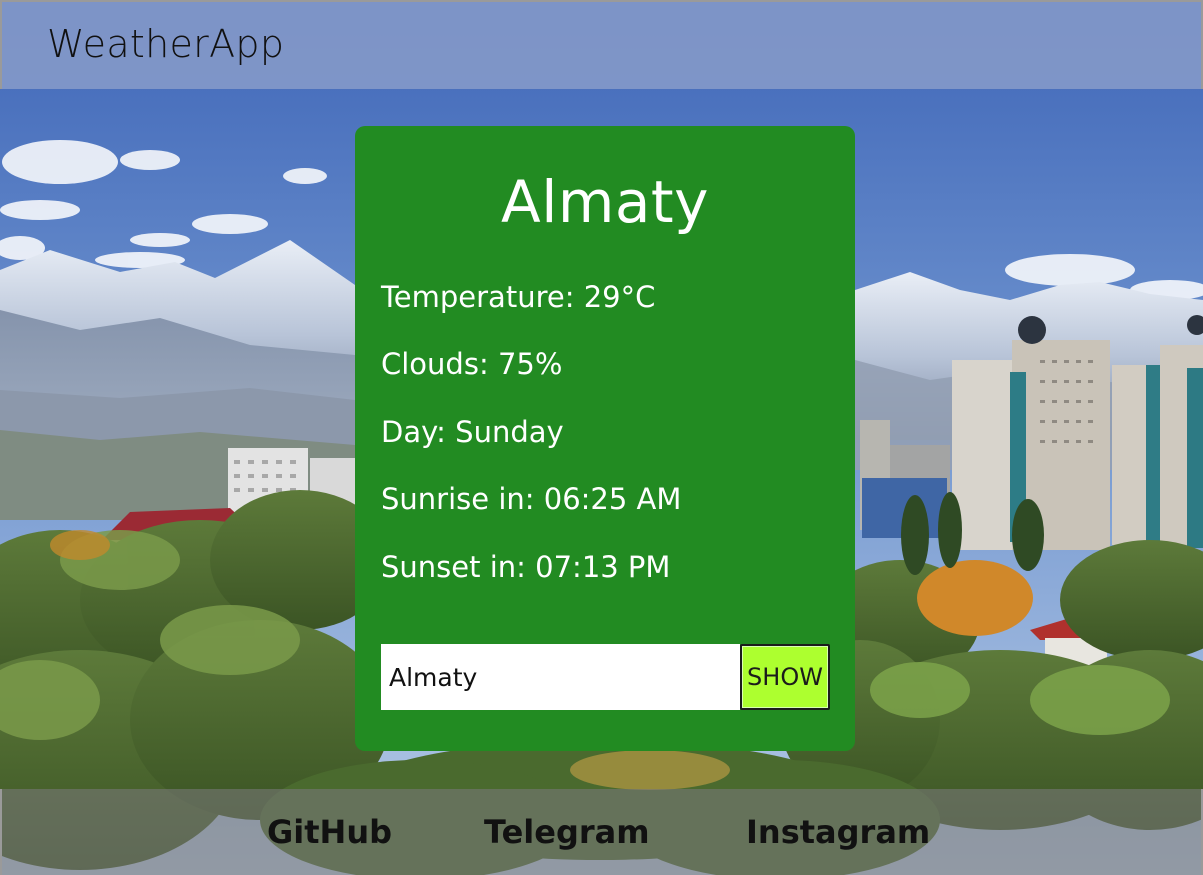 The width and height of the screenshot is (1203, 875). What do you see at coordinates (329, 832) in the screenshot?
I see `github-link: GitHub` at bounding box center [329, 832].